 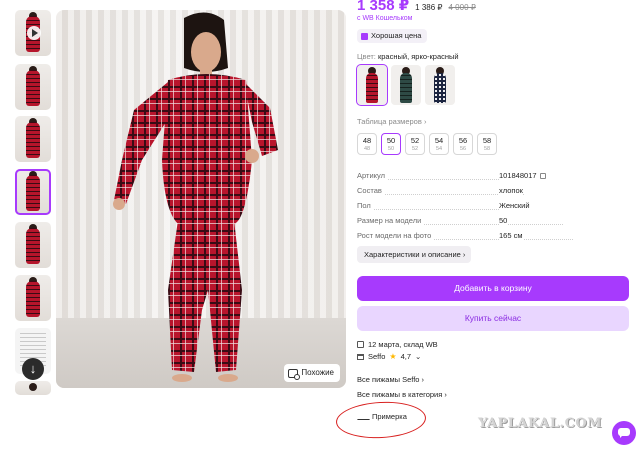 I want to click on spec-row: Пол Женский, so click(x=493, y=205).